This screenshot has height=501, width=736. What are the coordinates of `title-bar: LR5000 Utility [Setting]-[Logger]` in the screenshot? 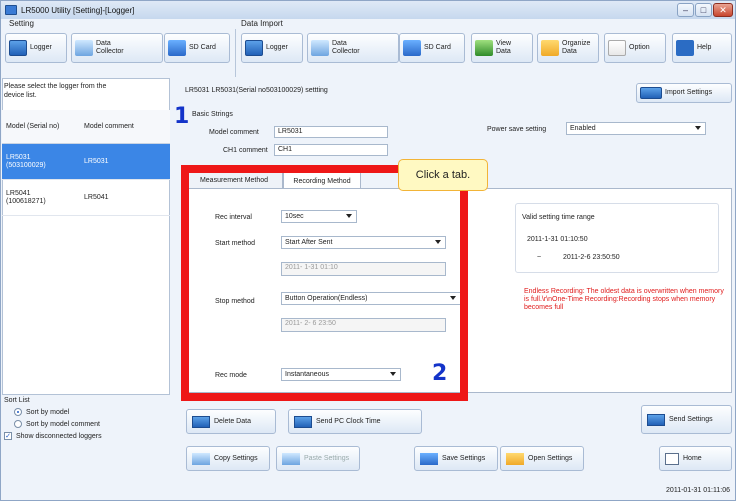 It's located at (368, 10).